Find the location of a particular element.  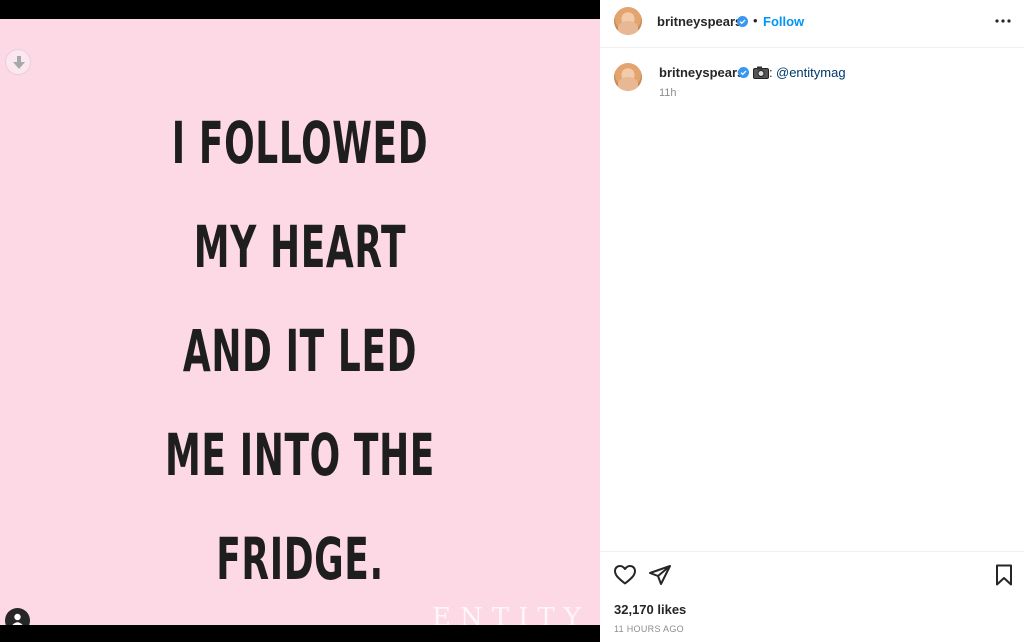

send-icon is located at coordinates (660, 575).